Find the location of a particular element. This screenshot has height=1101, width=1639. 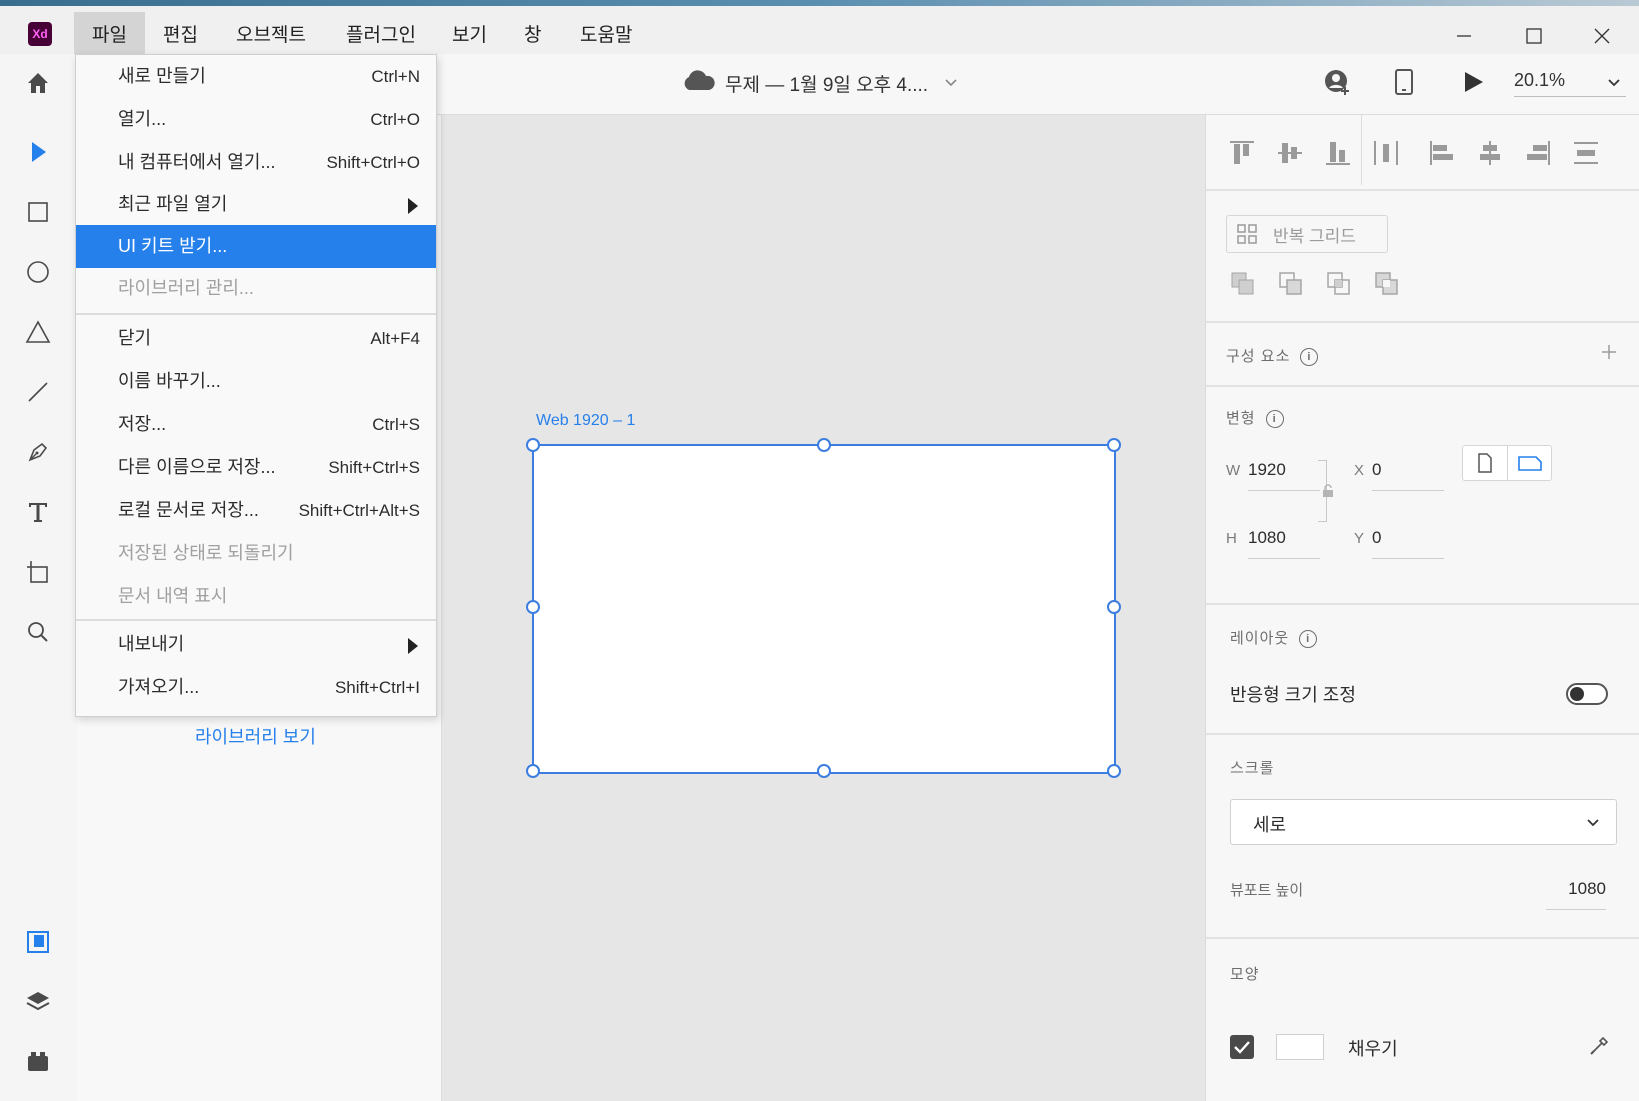

play-preview-button is located at coordinates (1473, 84).